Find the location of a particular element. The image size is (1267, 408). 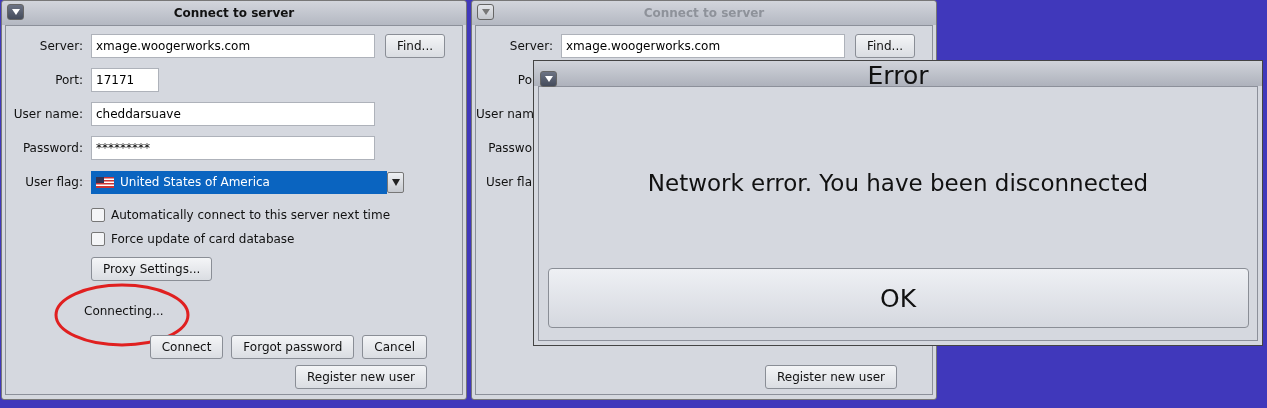

field-label: User fla is located at coordinates (508, 182).